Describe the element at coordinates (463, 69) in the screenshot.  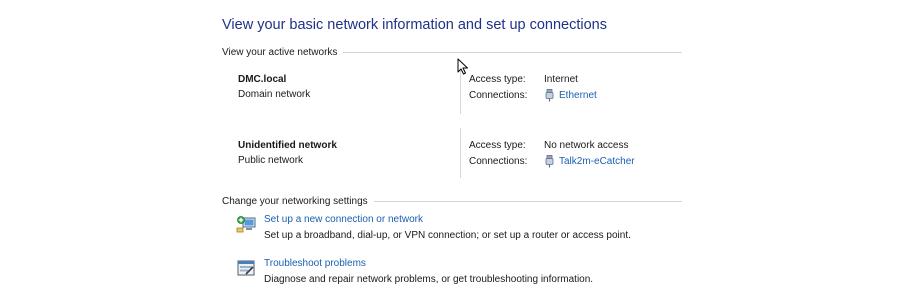
I see `mouse-pointer-icon` at that location.